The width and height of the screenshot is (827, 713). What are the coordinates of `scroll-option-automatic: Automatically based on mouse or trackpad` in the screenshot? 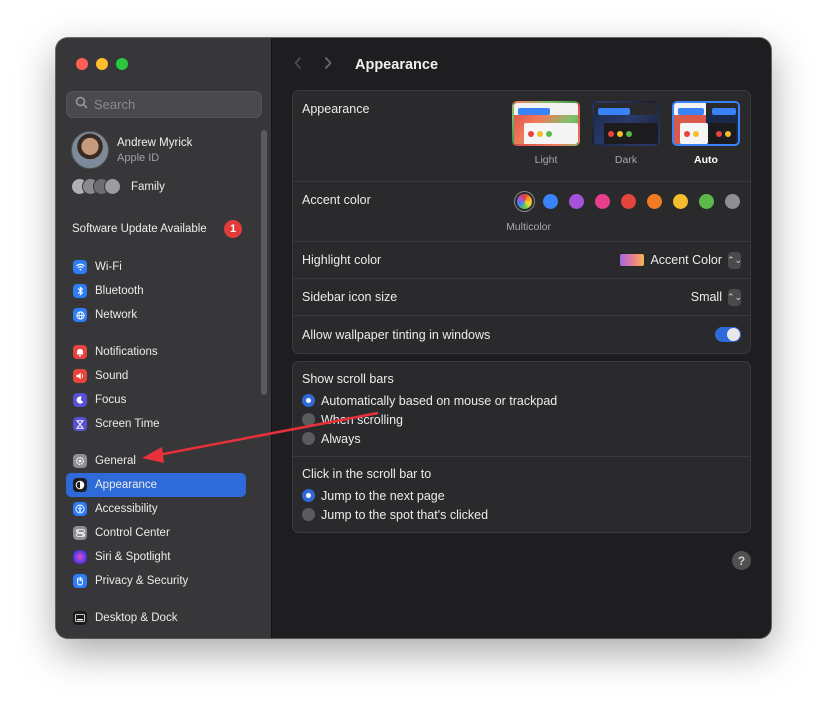 It's located at (521, 400).